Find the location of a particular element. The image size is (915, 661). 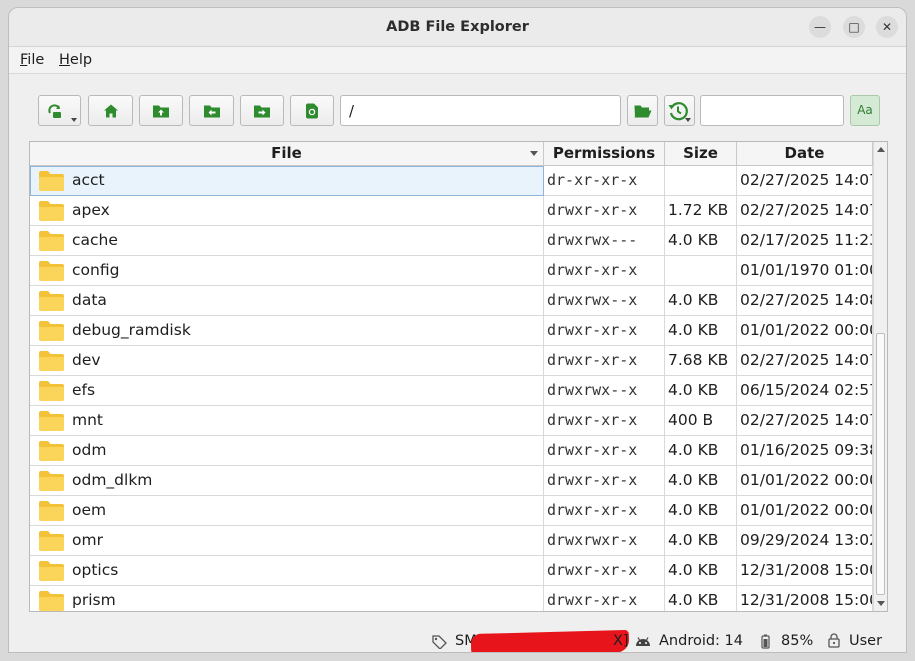

refresh-button is located at coordinates (312, 110).